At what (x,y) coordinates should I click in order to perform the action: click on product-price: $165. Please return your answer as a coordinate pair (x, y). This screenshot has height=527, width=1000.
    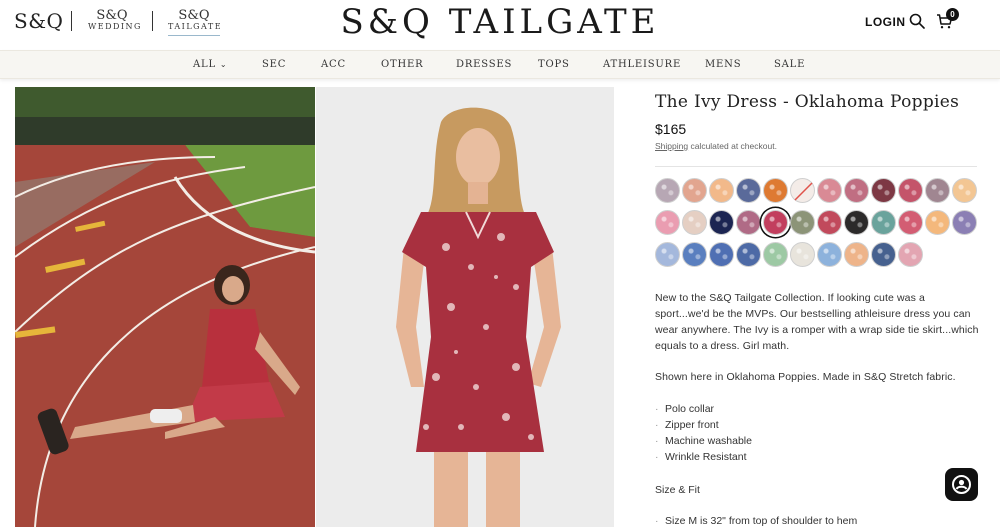
    Looking at the image, I should click on (671, 129).